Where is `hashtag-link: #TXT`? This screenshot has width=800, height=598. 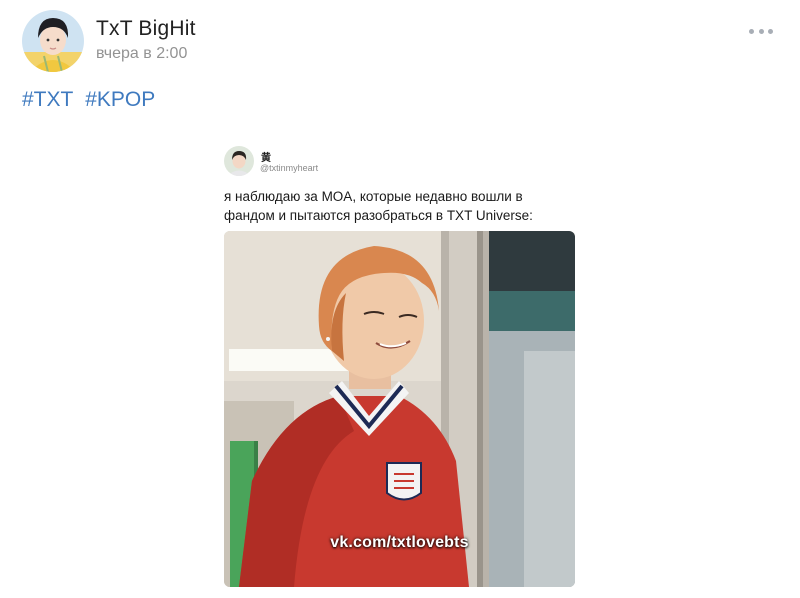 hashtag-link: #TXT is located at coordinates (47, 99).